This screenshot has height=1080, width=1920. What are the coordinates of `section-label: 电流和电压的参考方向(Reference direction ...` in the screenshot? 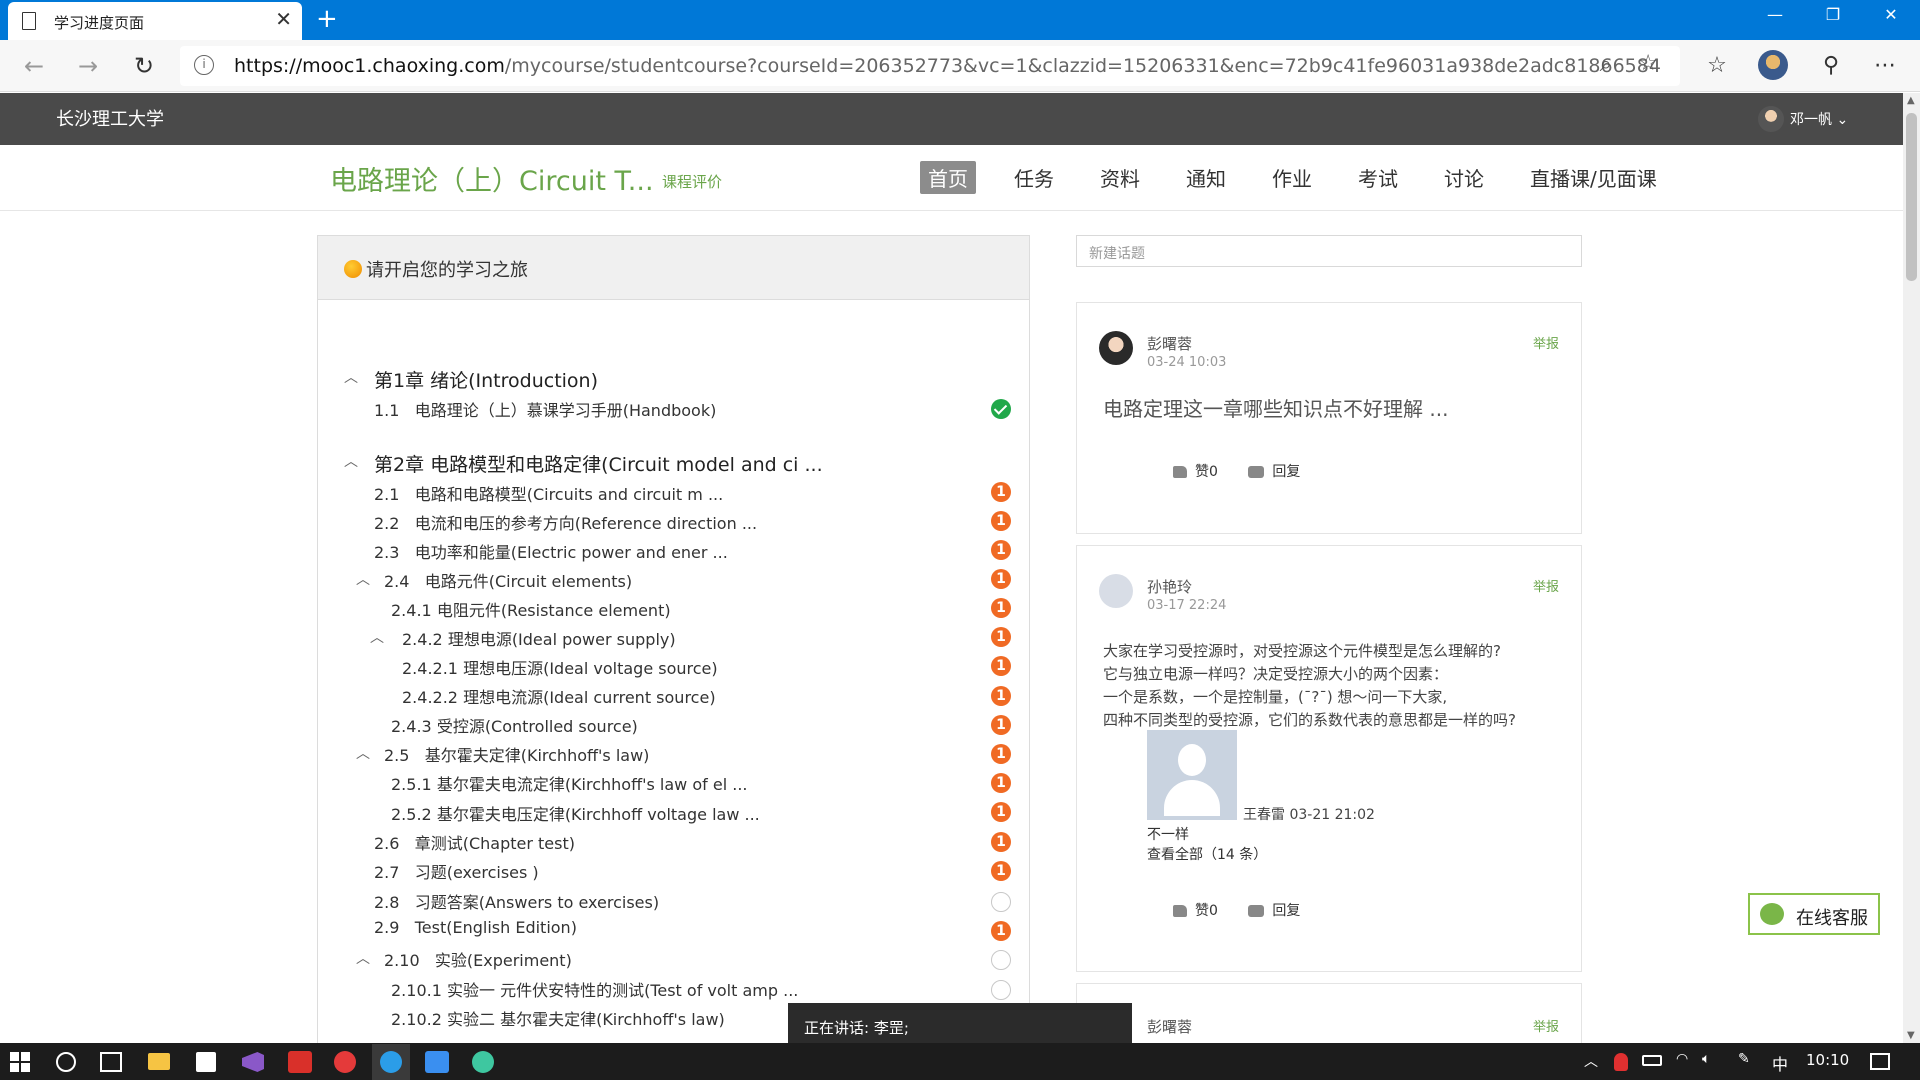 It's located at (586, 523).